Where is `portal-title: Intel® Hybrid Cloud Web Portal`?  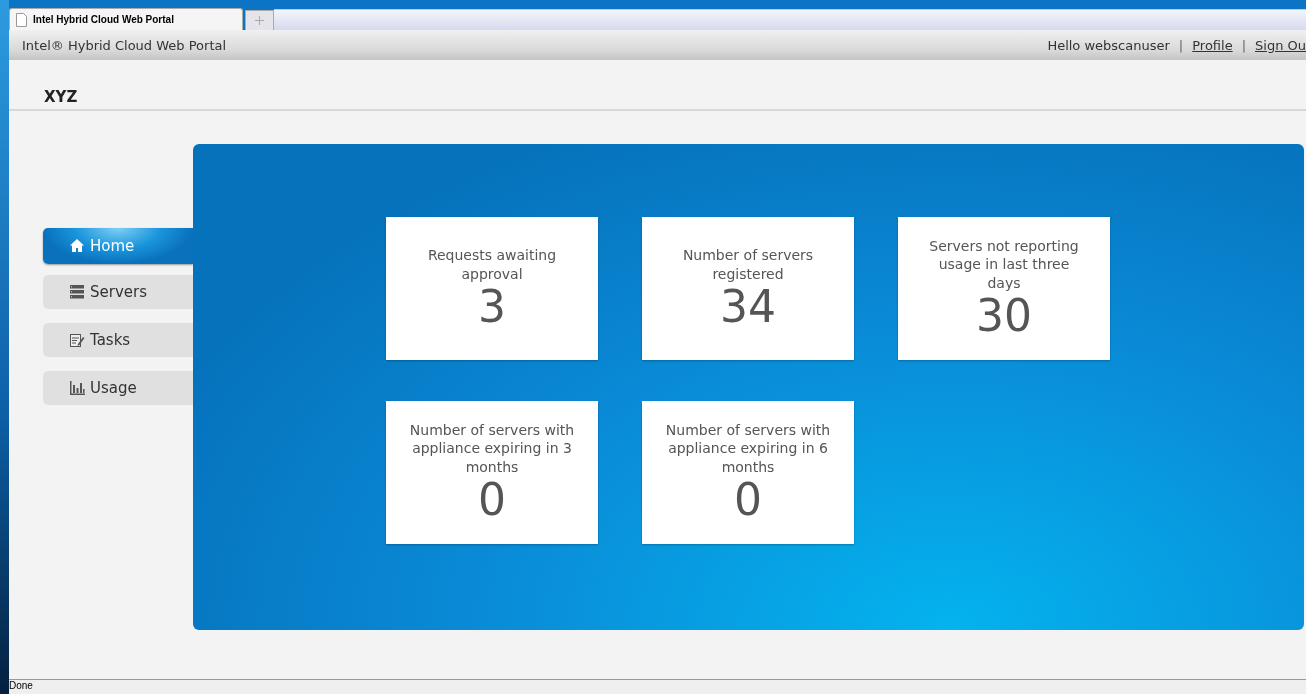 portal-title: Intel® Hybrid Cloud Web Portal is located at coordinates (124, 45).